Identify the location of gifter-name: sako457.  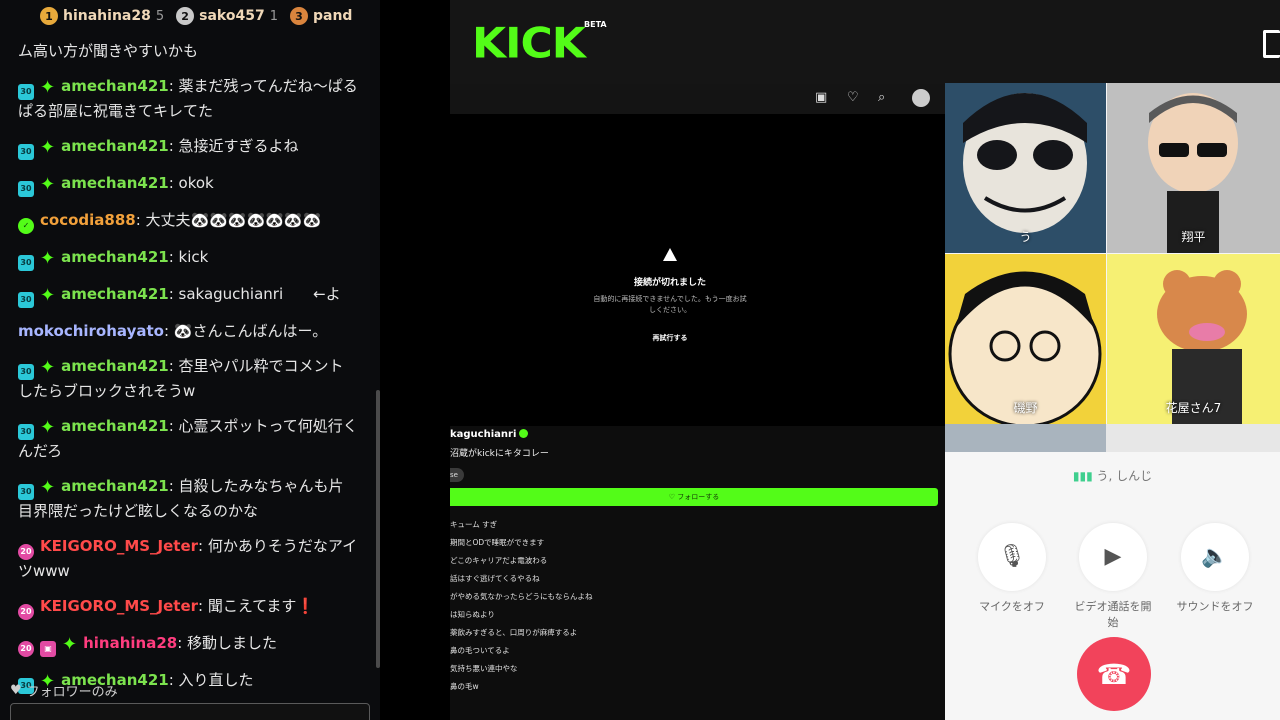
(232, 16).